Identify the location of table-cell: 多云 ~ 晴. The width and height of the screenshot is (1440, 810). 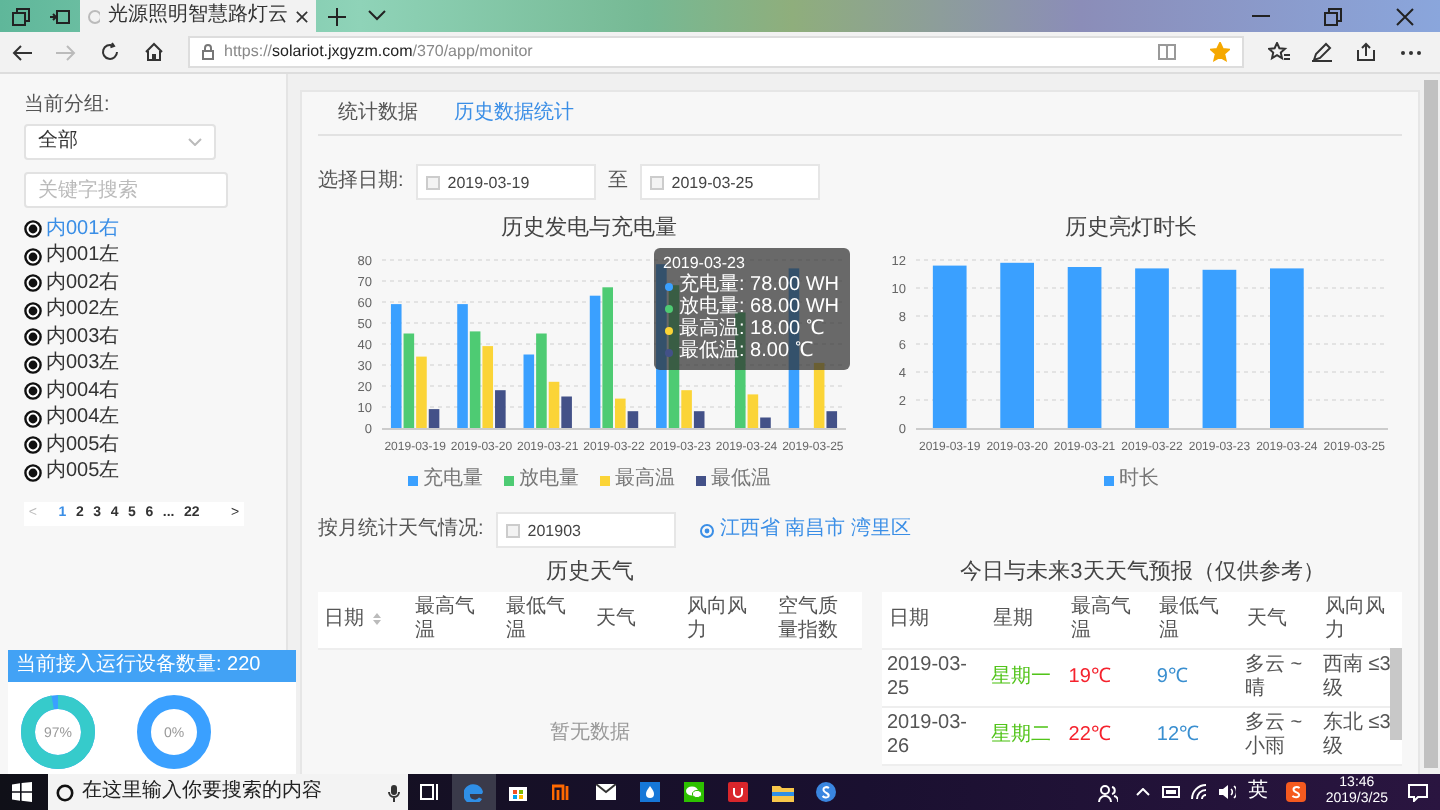
(1280, 678).